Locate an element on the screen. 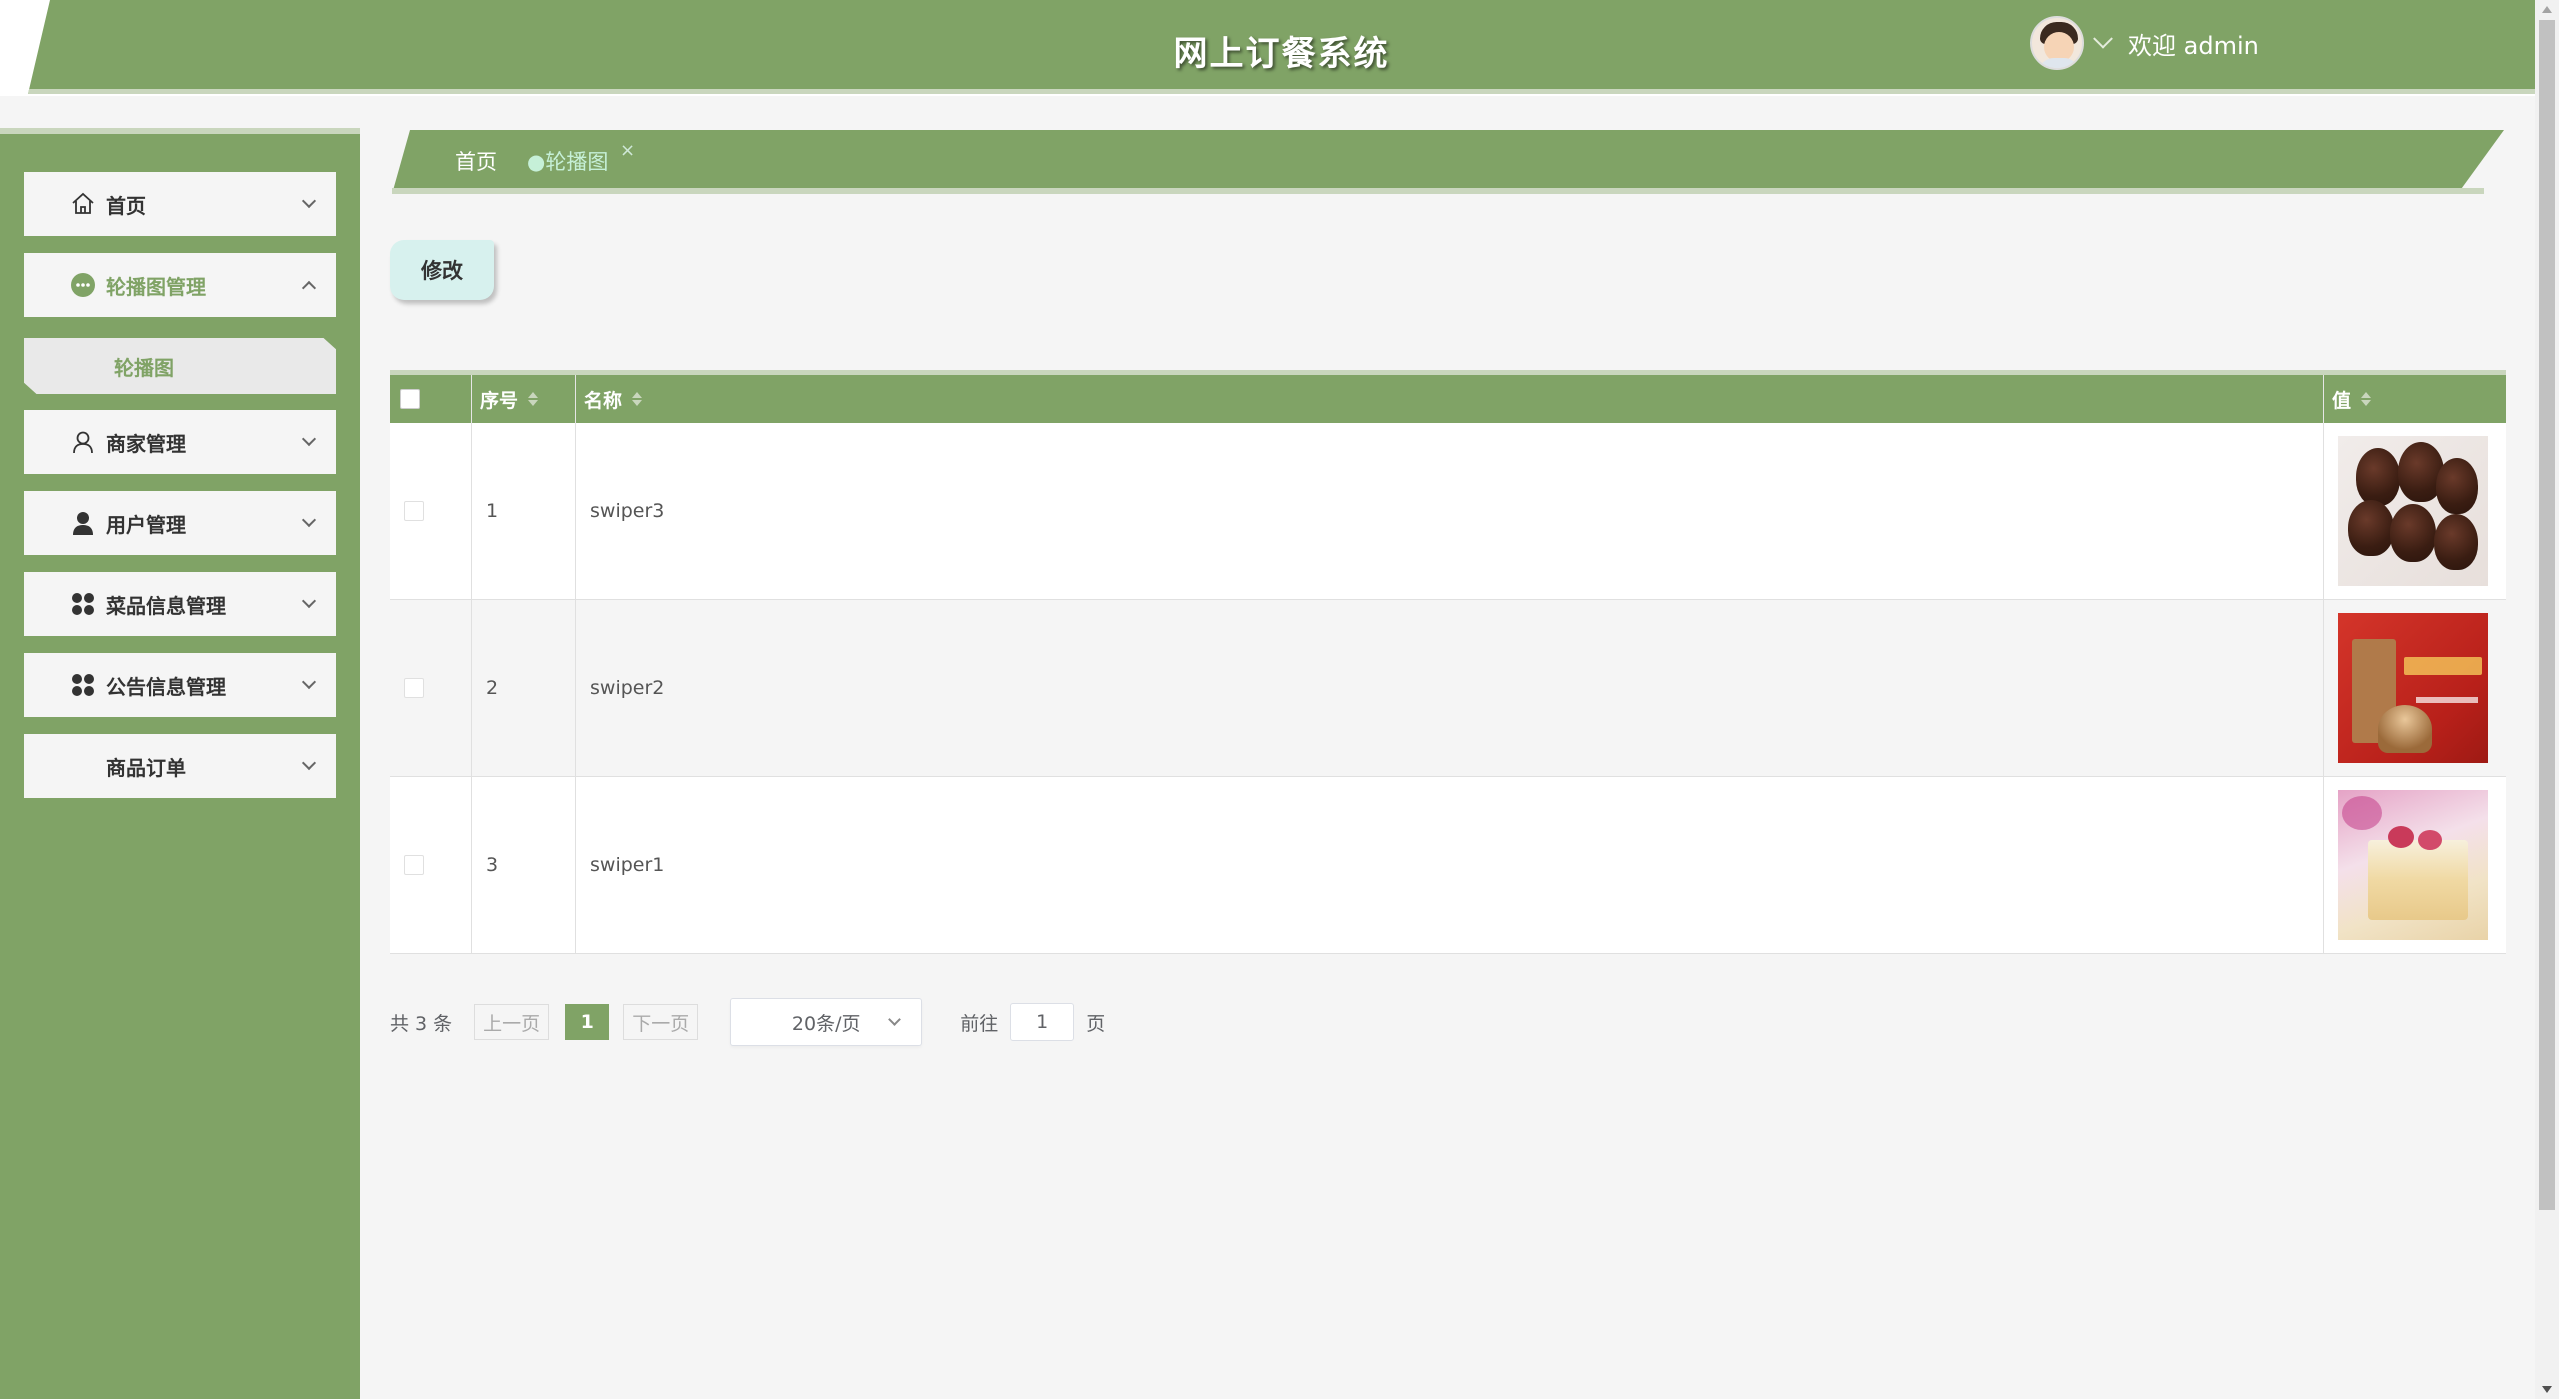 The height and width of the screenshot is (1399, 2559). sidebar-item-users: 用户管理 is located at coordinates (180, 523).